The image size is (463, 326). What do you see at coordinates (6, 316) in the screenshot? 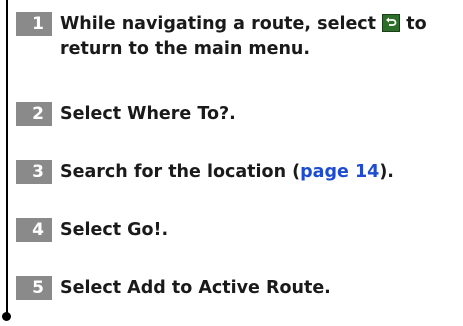
I see `rule-end-dot` at bounding box center [6, 316].